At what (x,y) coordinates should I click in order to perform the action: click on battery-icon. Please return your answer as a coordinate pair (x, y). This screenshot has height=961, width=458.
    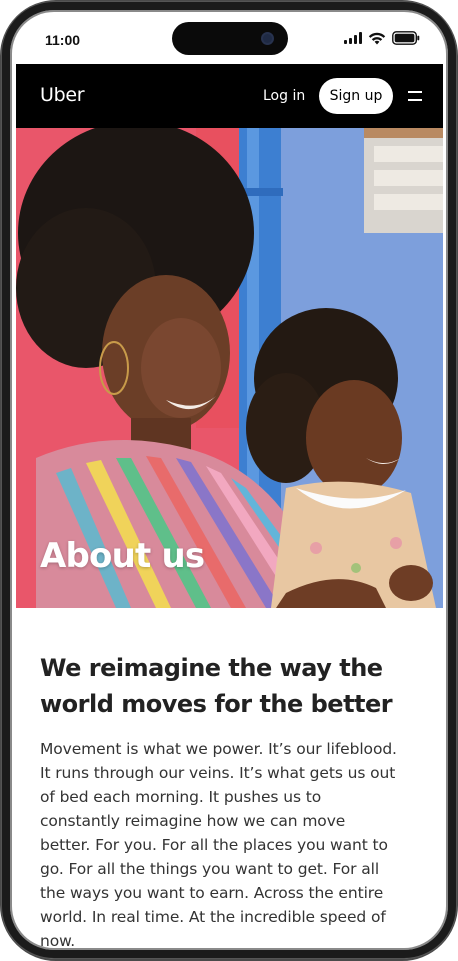
    Looking at the image, I should click on (406, 38).